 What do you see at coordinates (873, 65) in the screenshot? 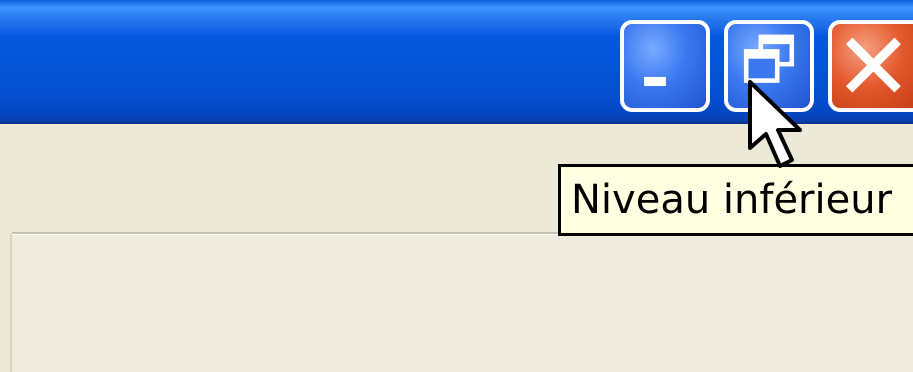
I see `close-icon` at bounding box center [873, 65].